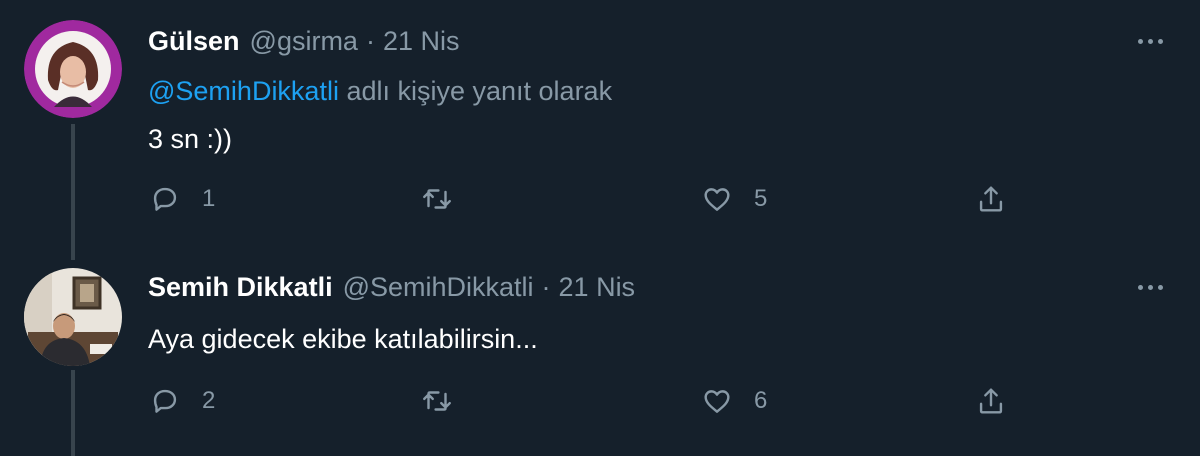 The width and height of the screenshot is (1200, 456). What do you see at coordinates (438, 287) in the screenshot?
I see `author-handle: @SemihDikkatli` at bounding box center [438, 287].